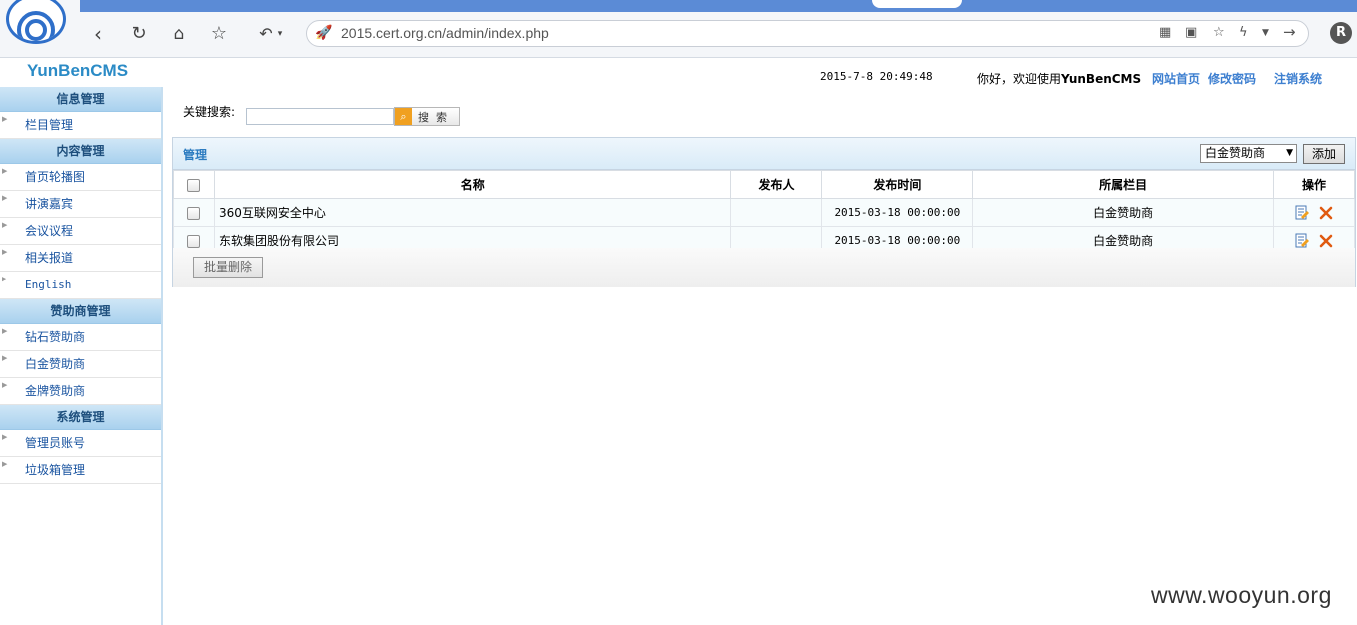  I want to click on sidebar-item-column-manage: ▶ 栏目管理, so click(80, 125).